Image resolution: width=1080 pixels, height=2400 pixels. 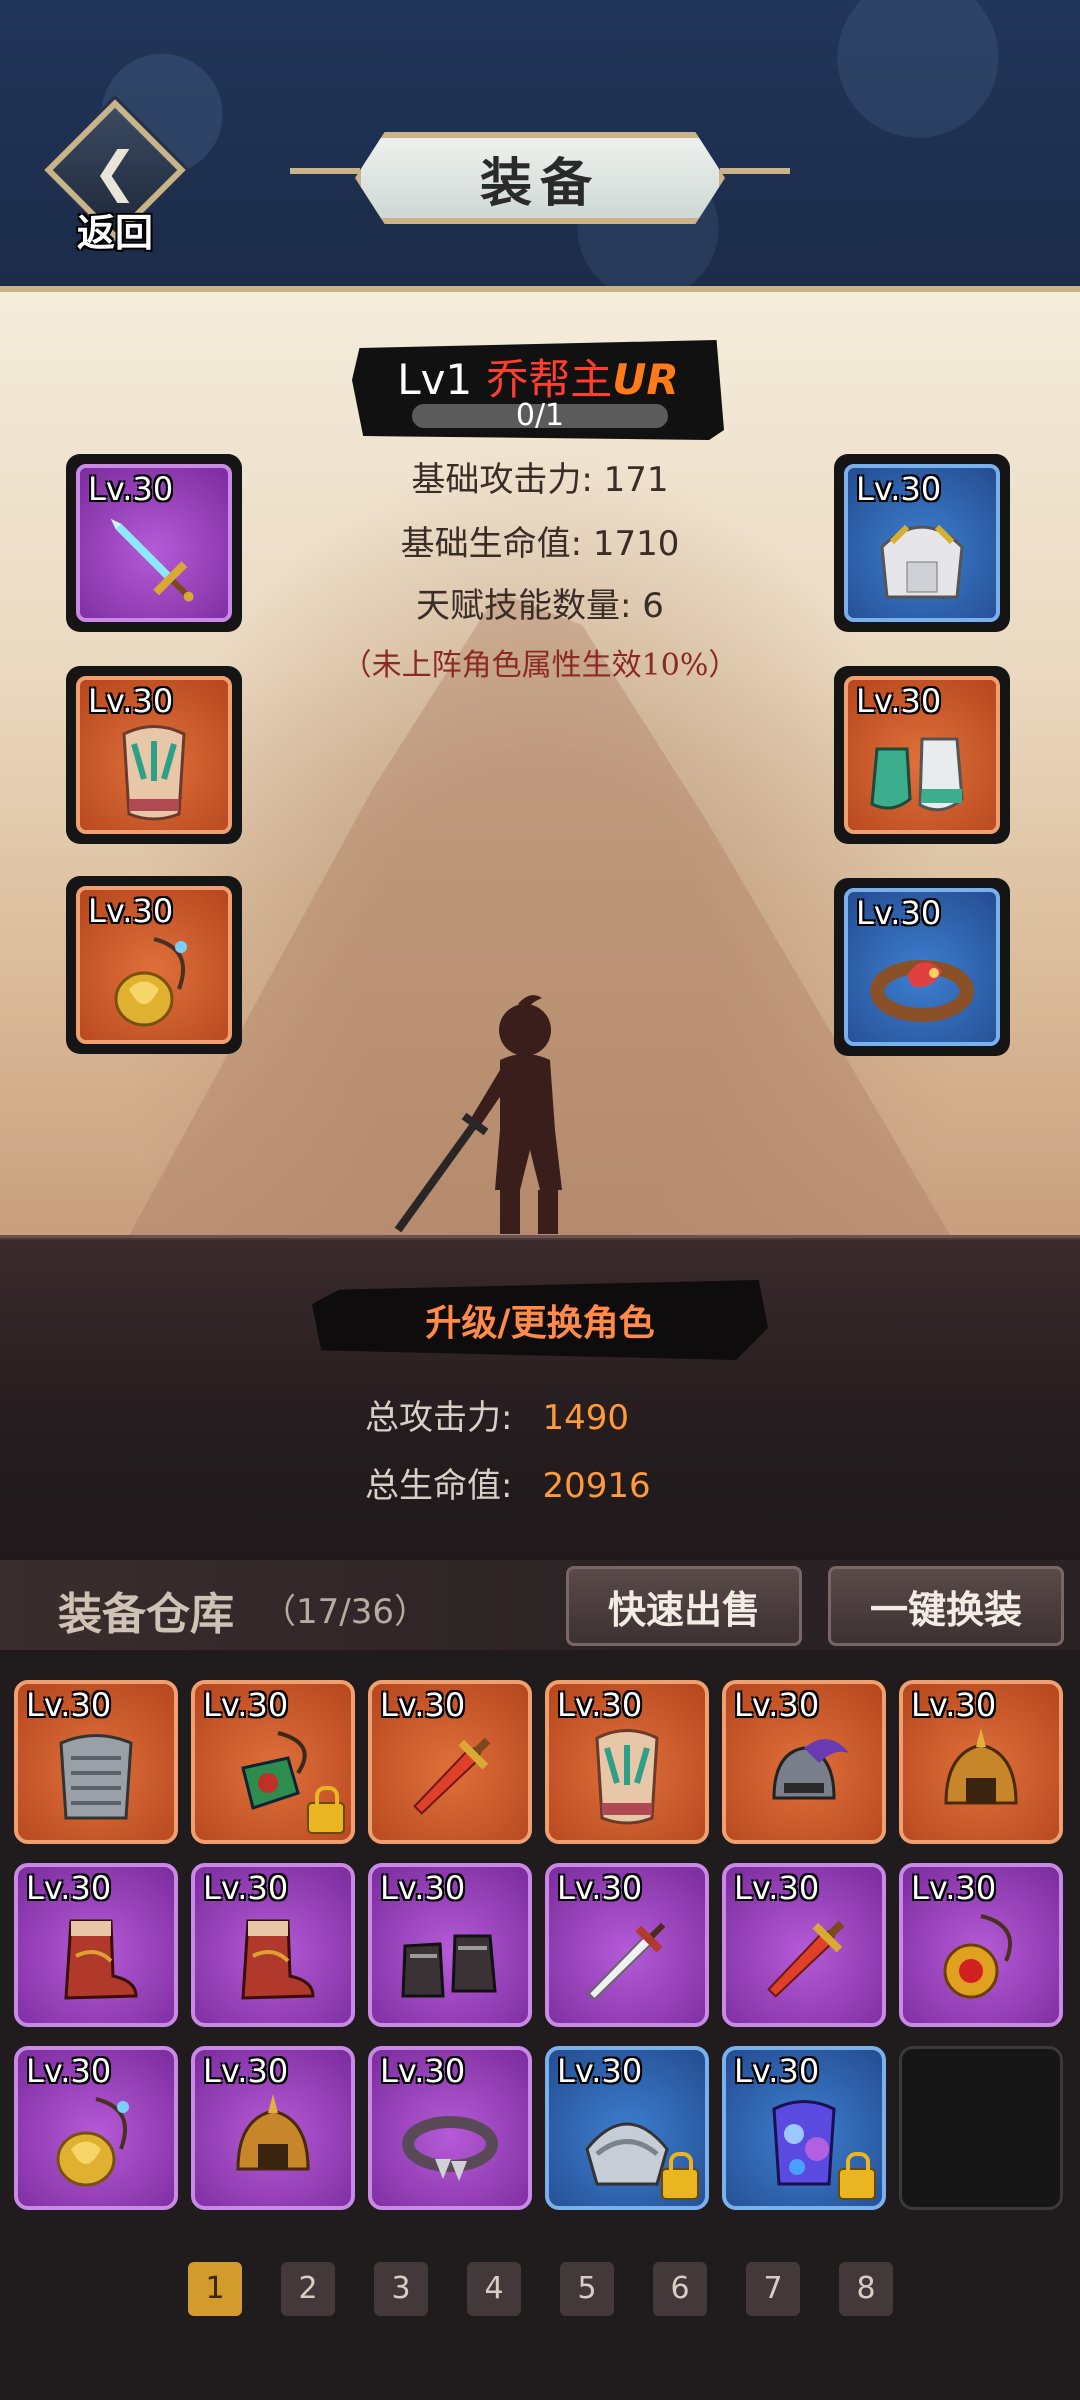 I want to click on inactive-bonus-note: （未上阵角色属性生效10%）, so click(x=540, y=665).